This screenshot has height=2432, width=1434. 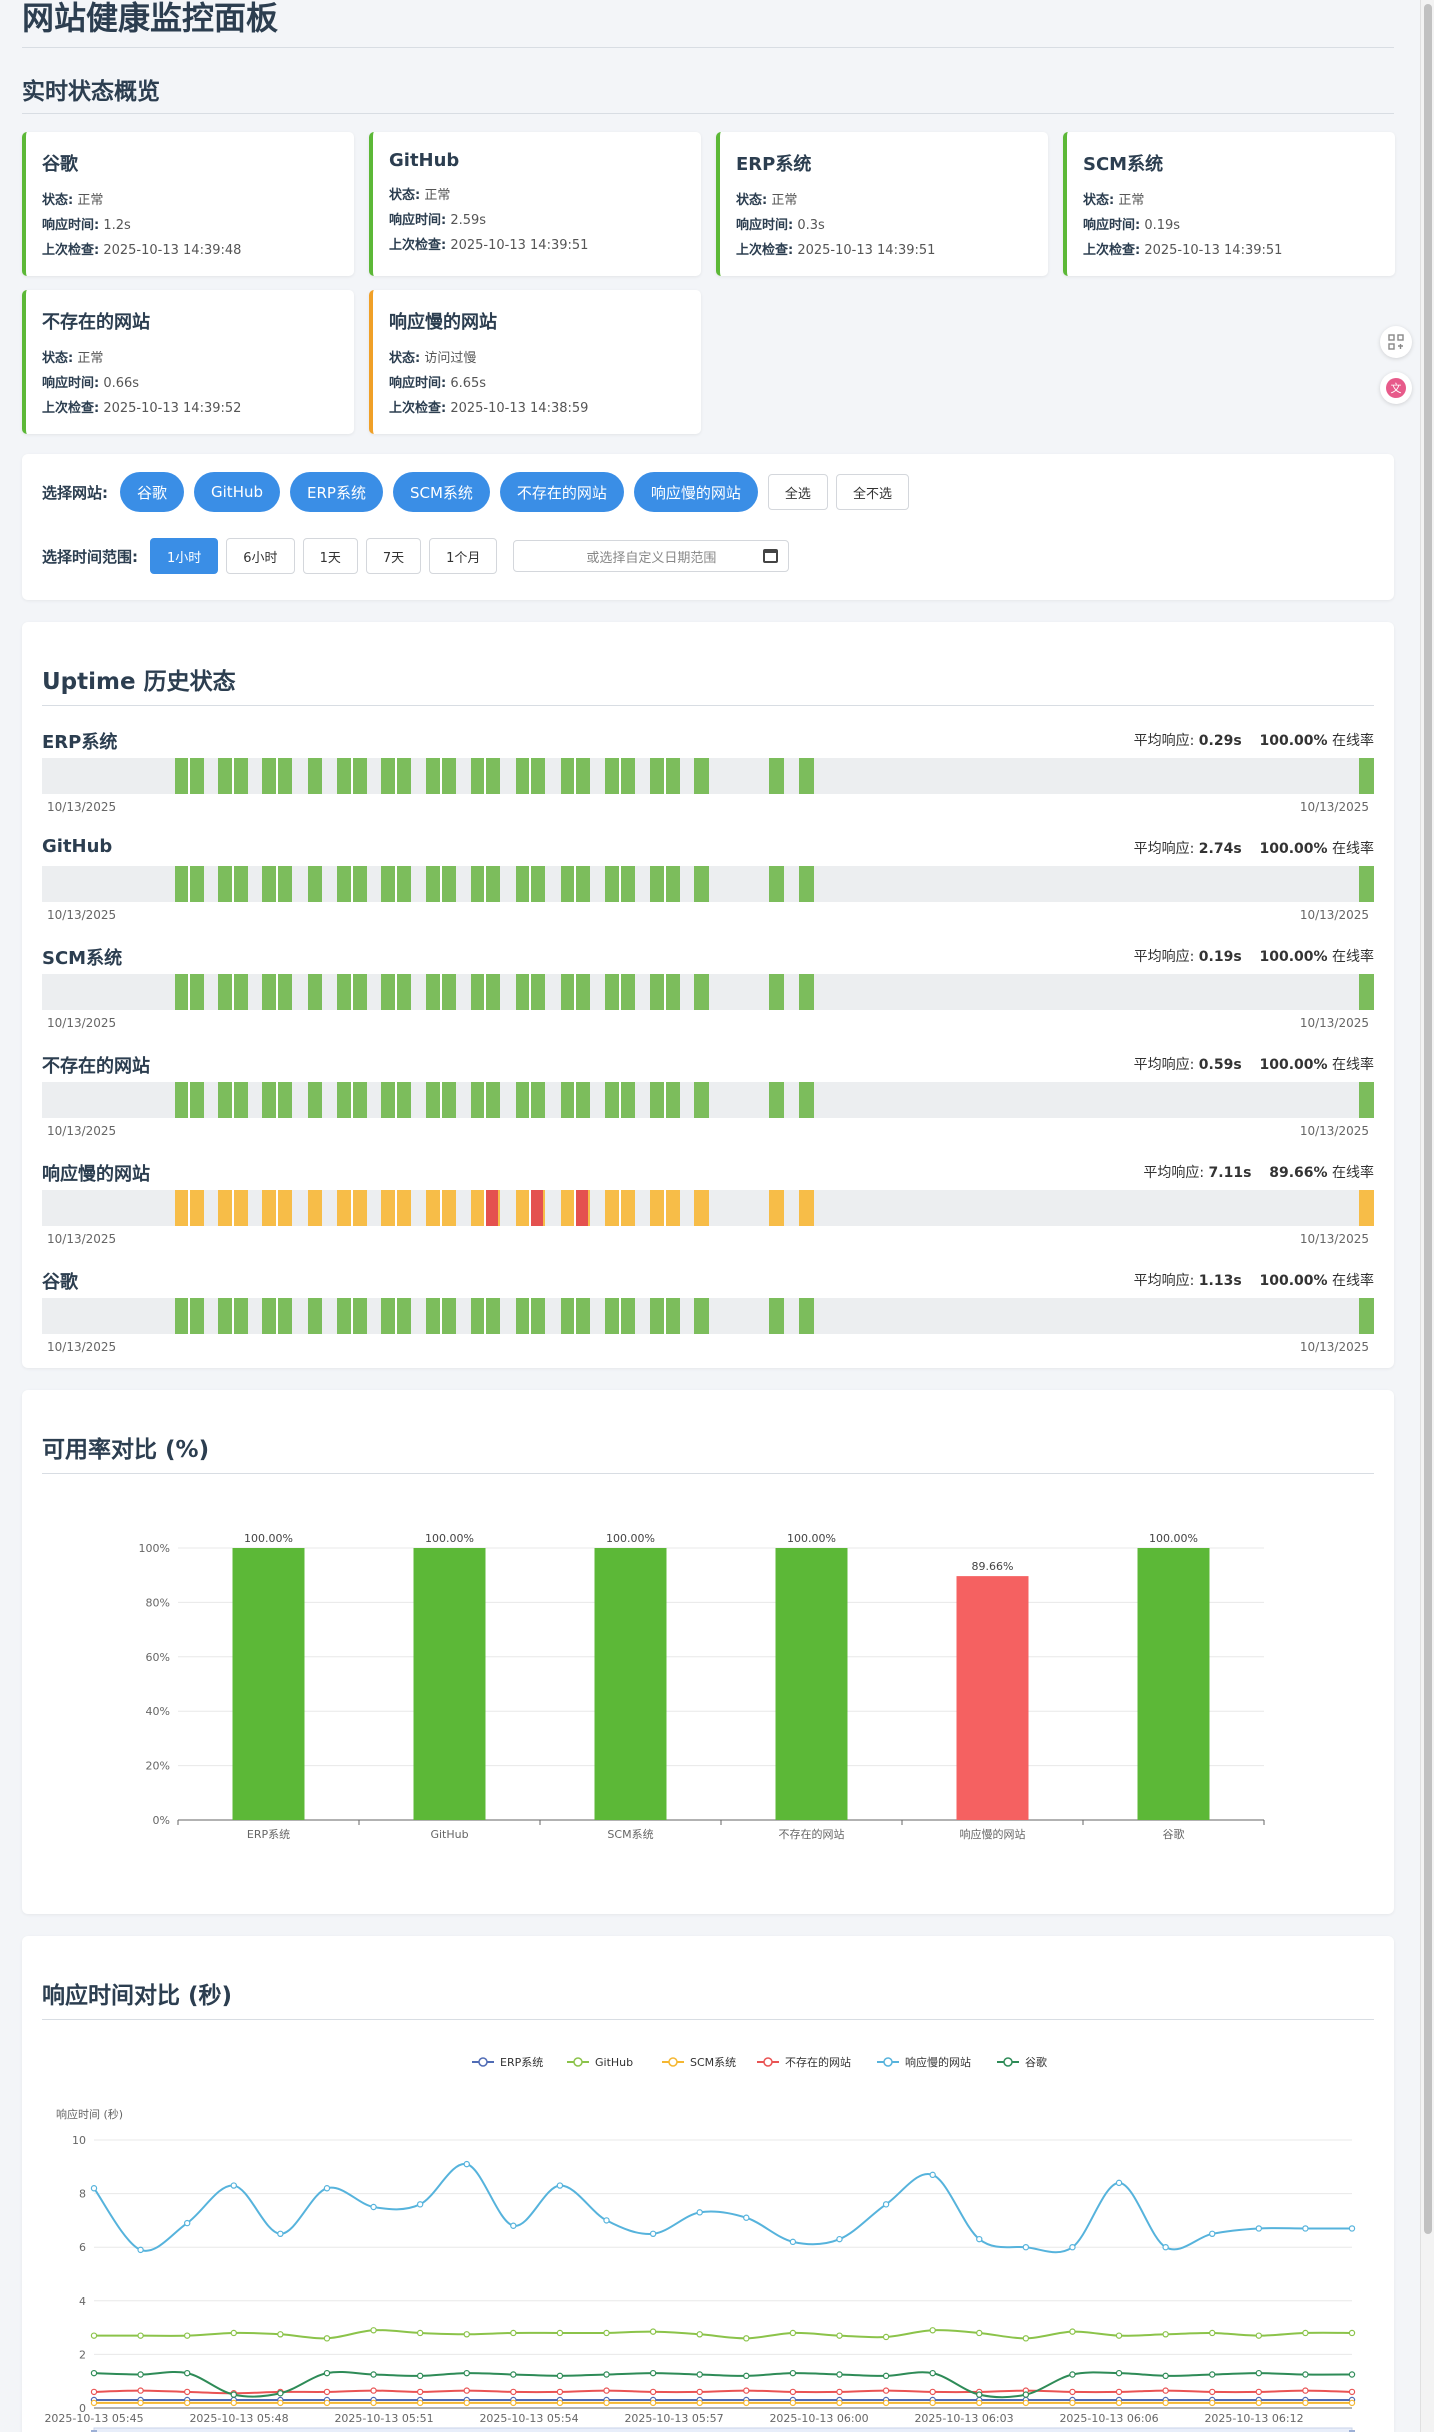 I want to click on site-chip: GitHub, so click(x=237, y=492).